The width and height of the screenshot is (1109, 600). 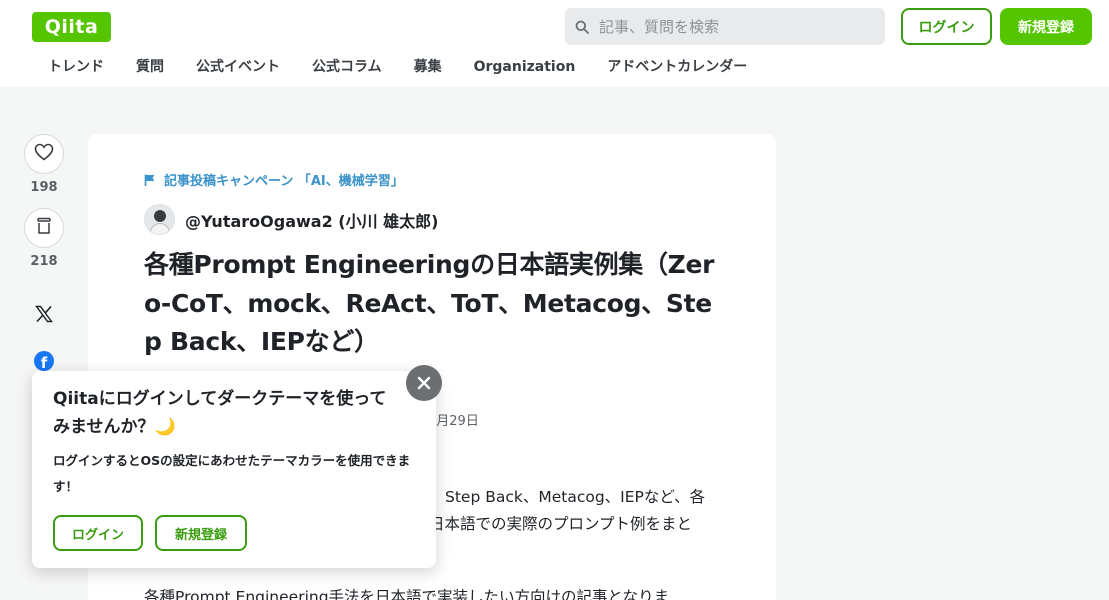 What do you see at coordinates (232, 473) in the screenshot?
I see `popup-description: ログインするとOSの設定にあわせたテーマカラーを使用できます！` at bounding box center [232, 473].